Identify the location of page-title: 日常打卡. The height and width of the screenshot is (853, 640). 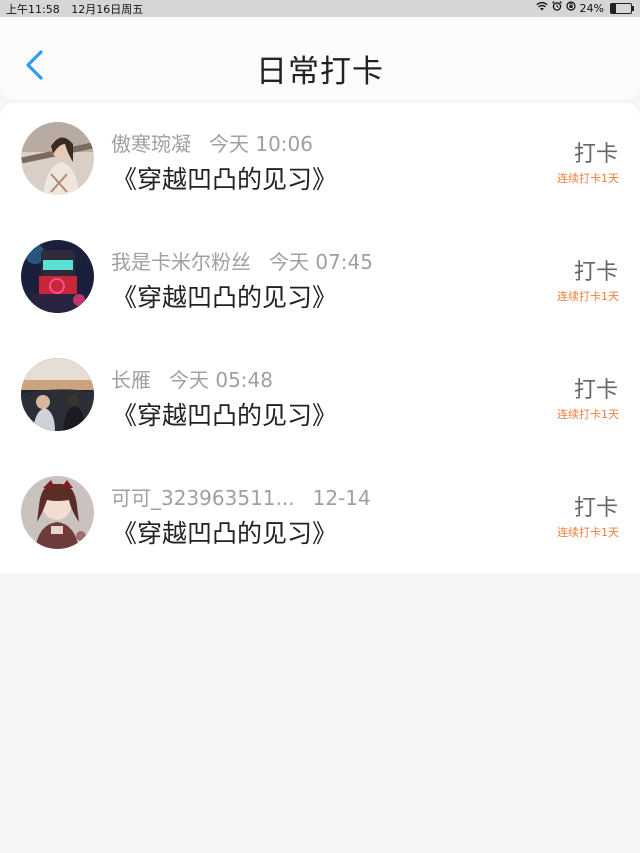
(320, 72).